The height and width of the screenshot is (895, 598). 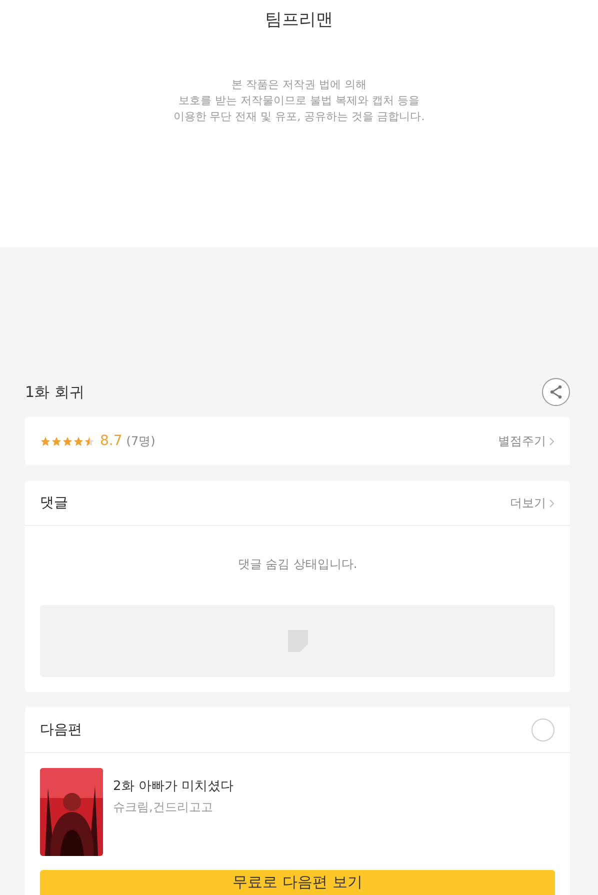 I want to click on next-episode-button: 무료로 다음편 보기, so click(x=297, y=882).